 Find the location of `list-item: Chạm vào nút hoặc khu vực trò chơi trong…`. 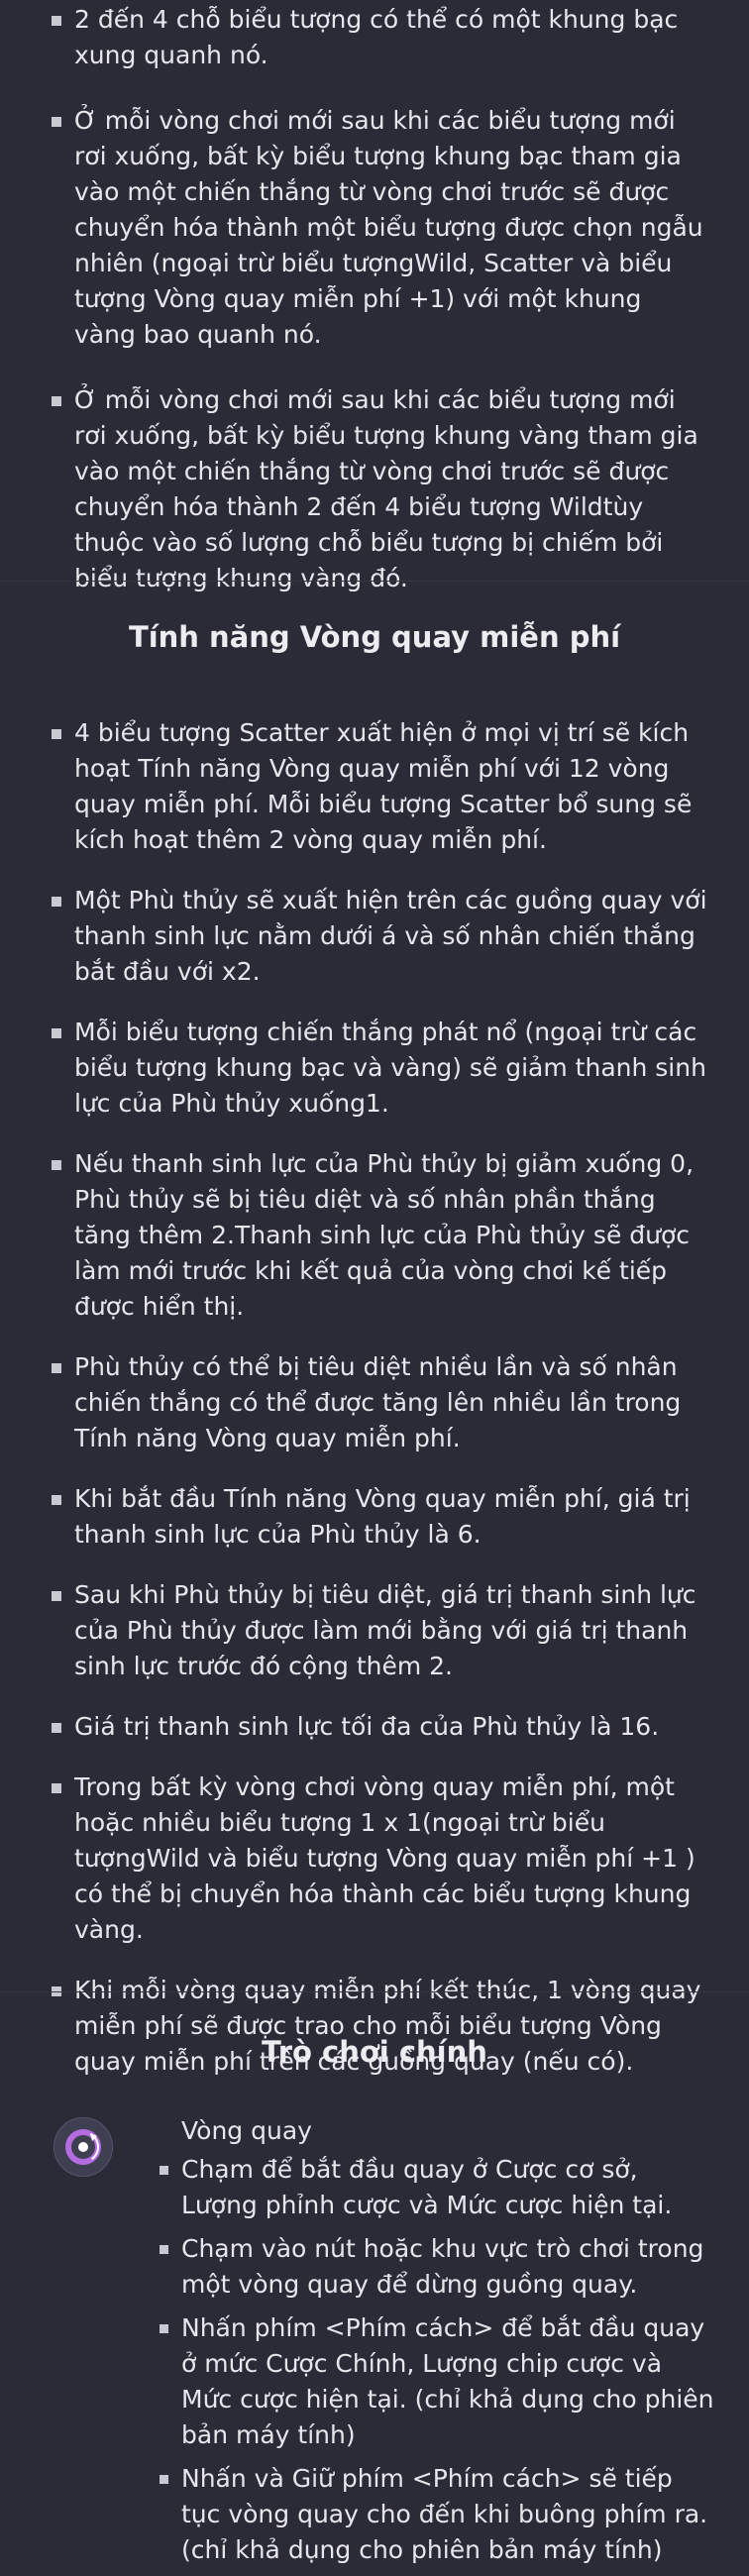

list-item: Chạm vào nút hoặc khu vực trò chơi trong… is located at coordinates (438, 2267).